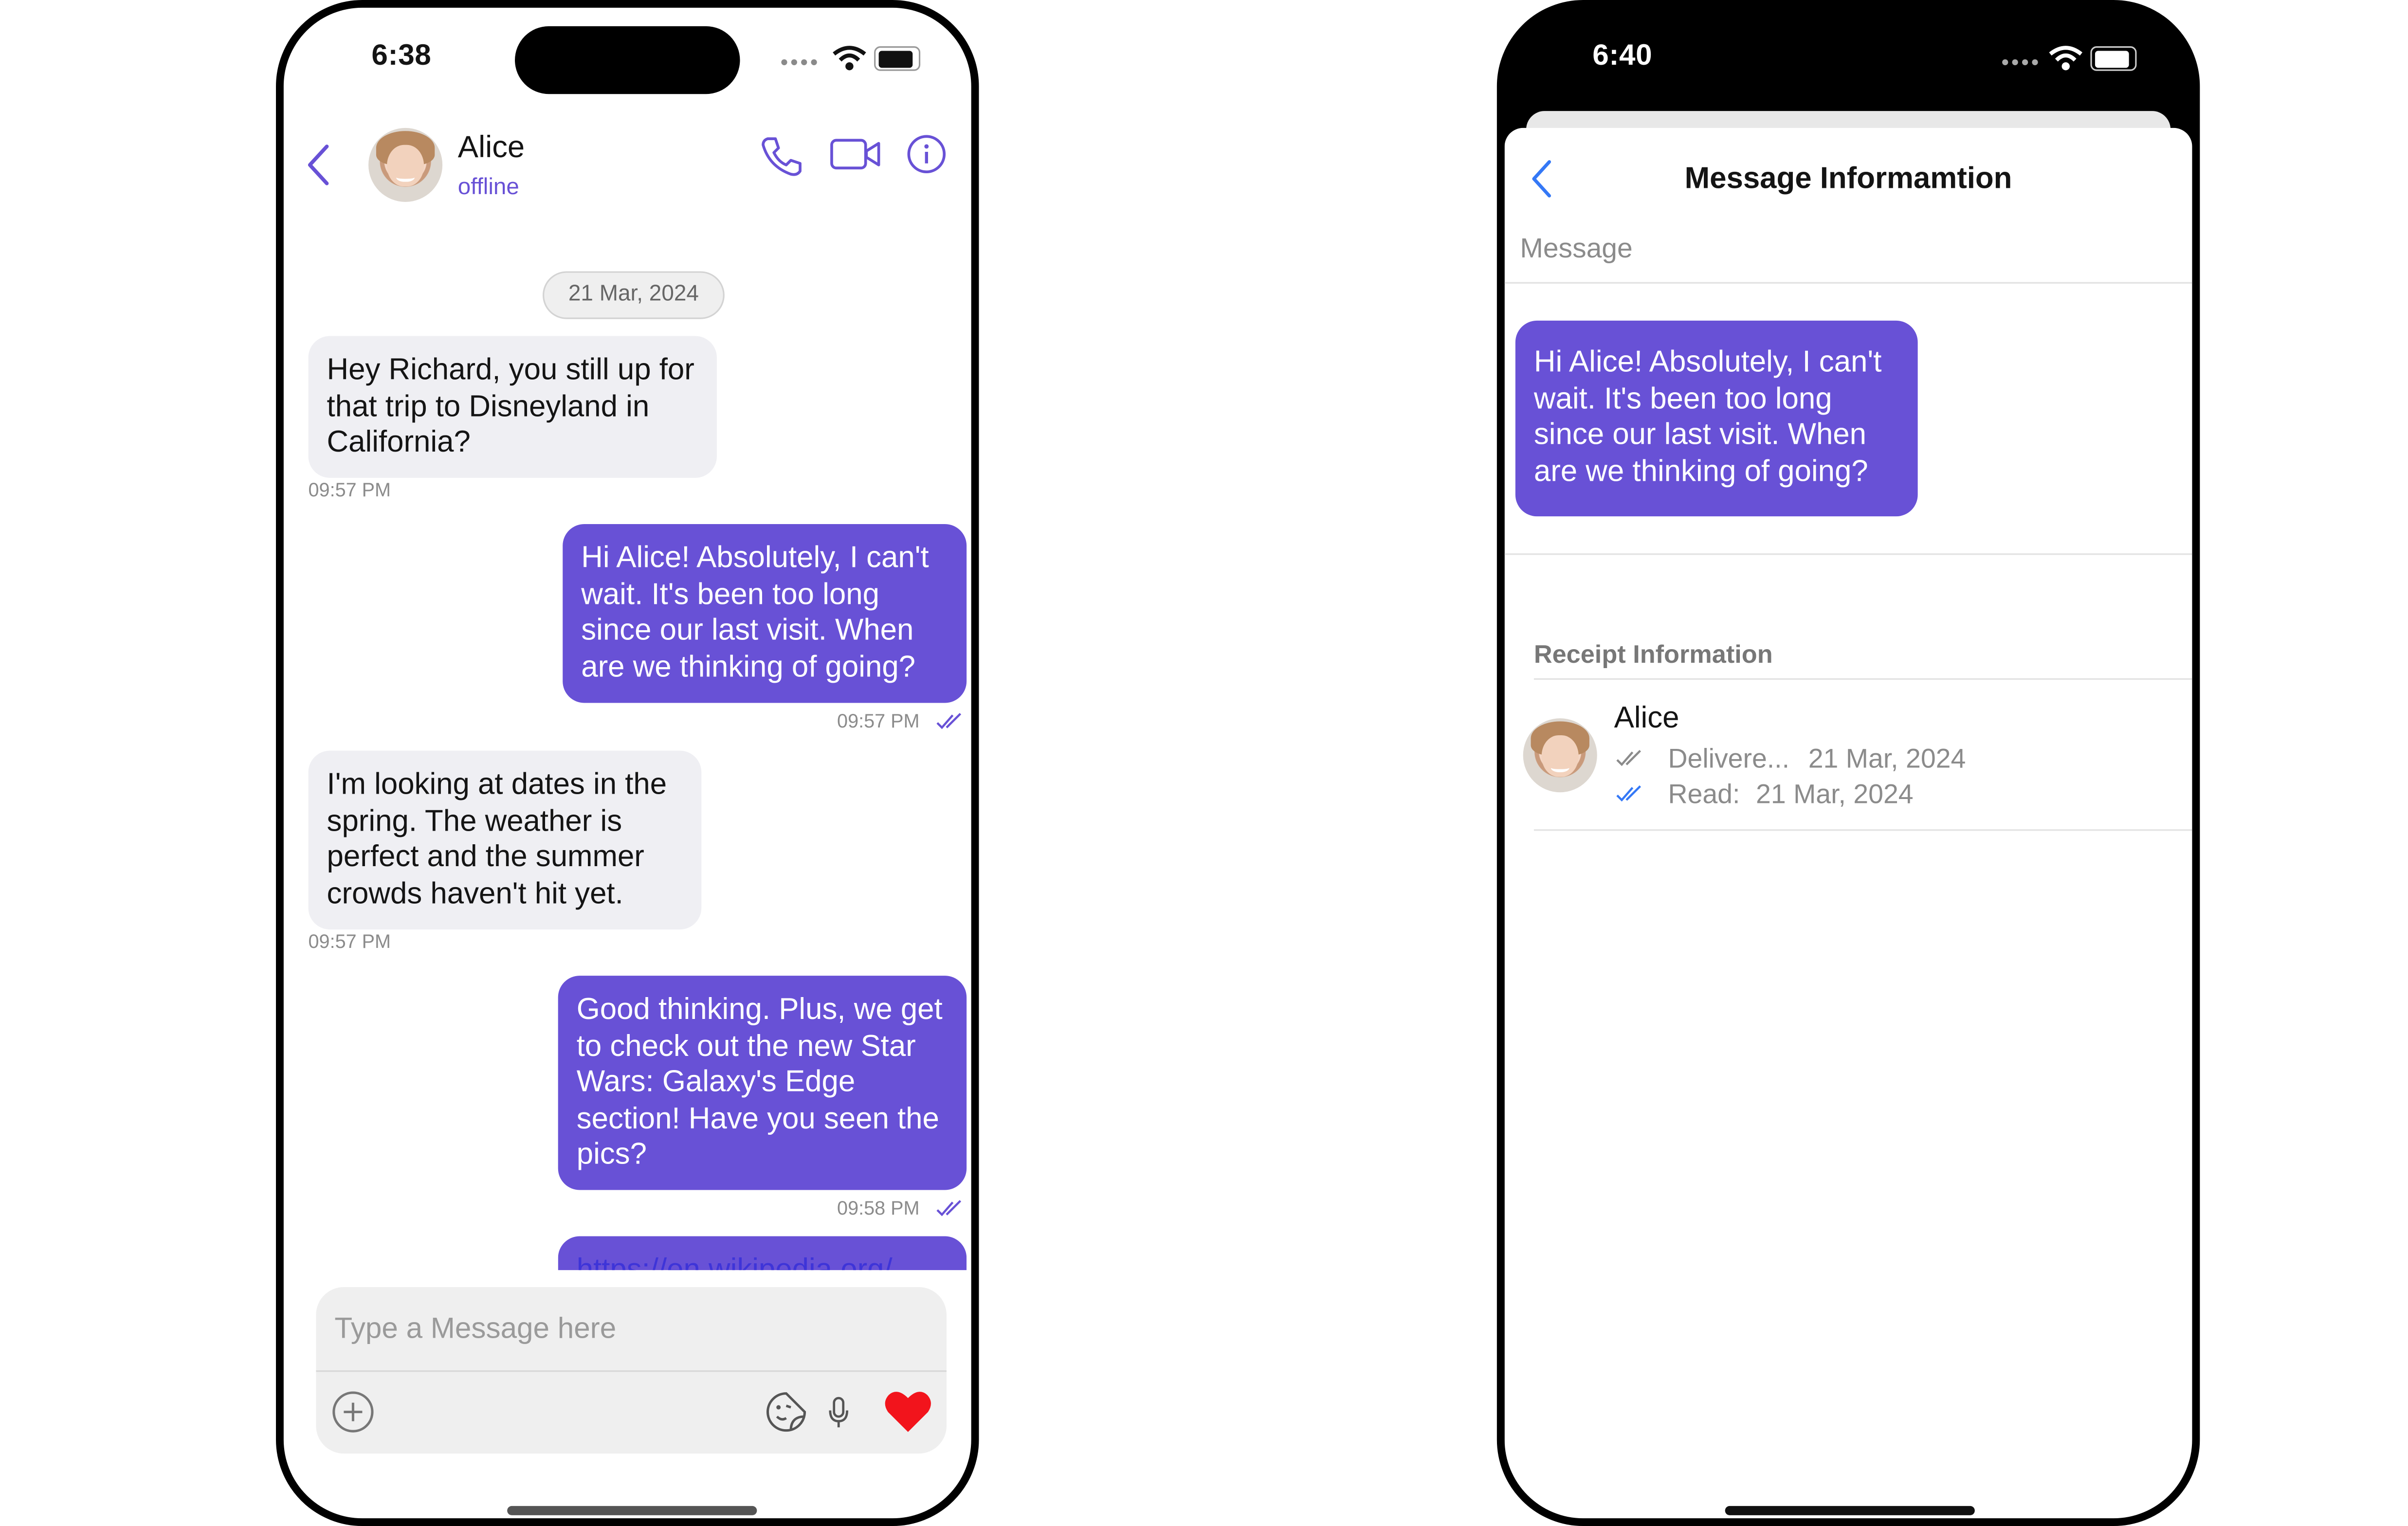  What do you see at coordinates (1646, 718) in the screenshot?
I see `receipt-name: Alice` at bounding box center [1646, 718].